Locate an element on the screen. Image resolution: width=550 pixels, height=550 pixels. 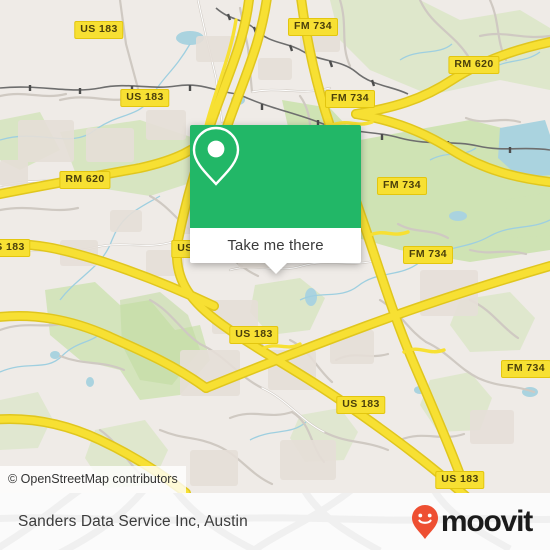
popup-action-area: Take me there is located at coordinates (275, 251).